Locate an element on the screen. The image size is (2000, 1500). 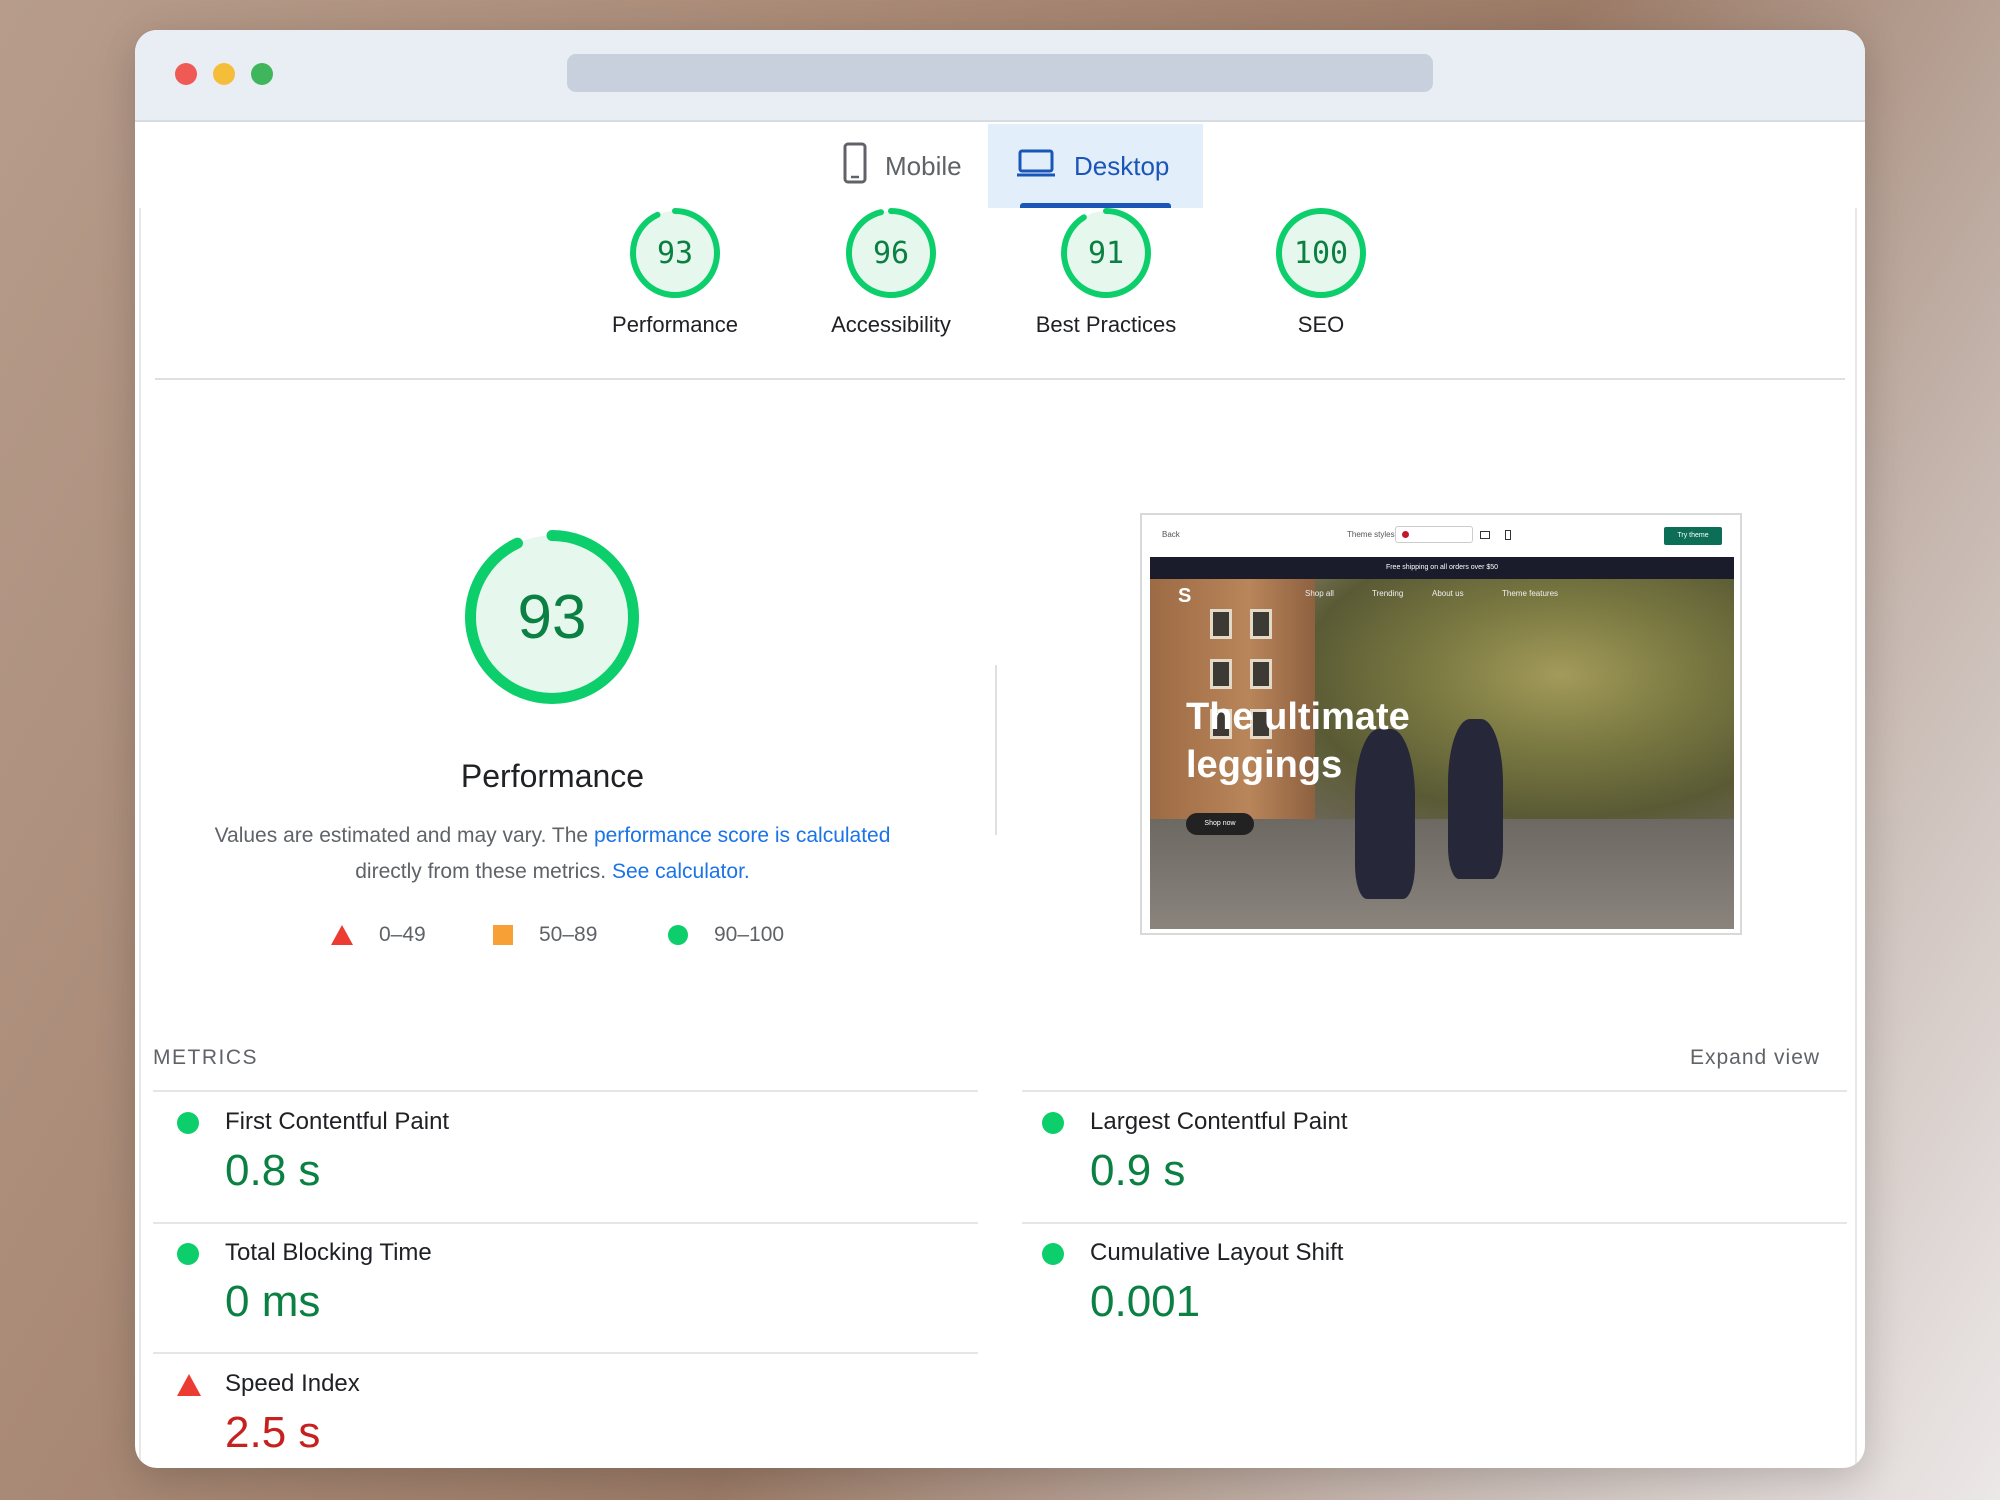
category-seo: 100 SEO is located at coordinates (1321, 273).